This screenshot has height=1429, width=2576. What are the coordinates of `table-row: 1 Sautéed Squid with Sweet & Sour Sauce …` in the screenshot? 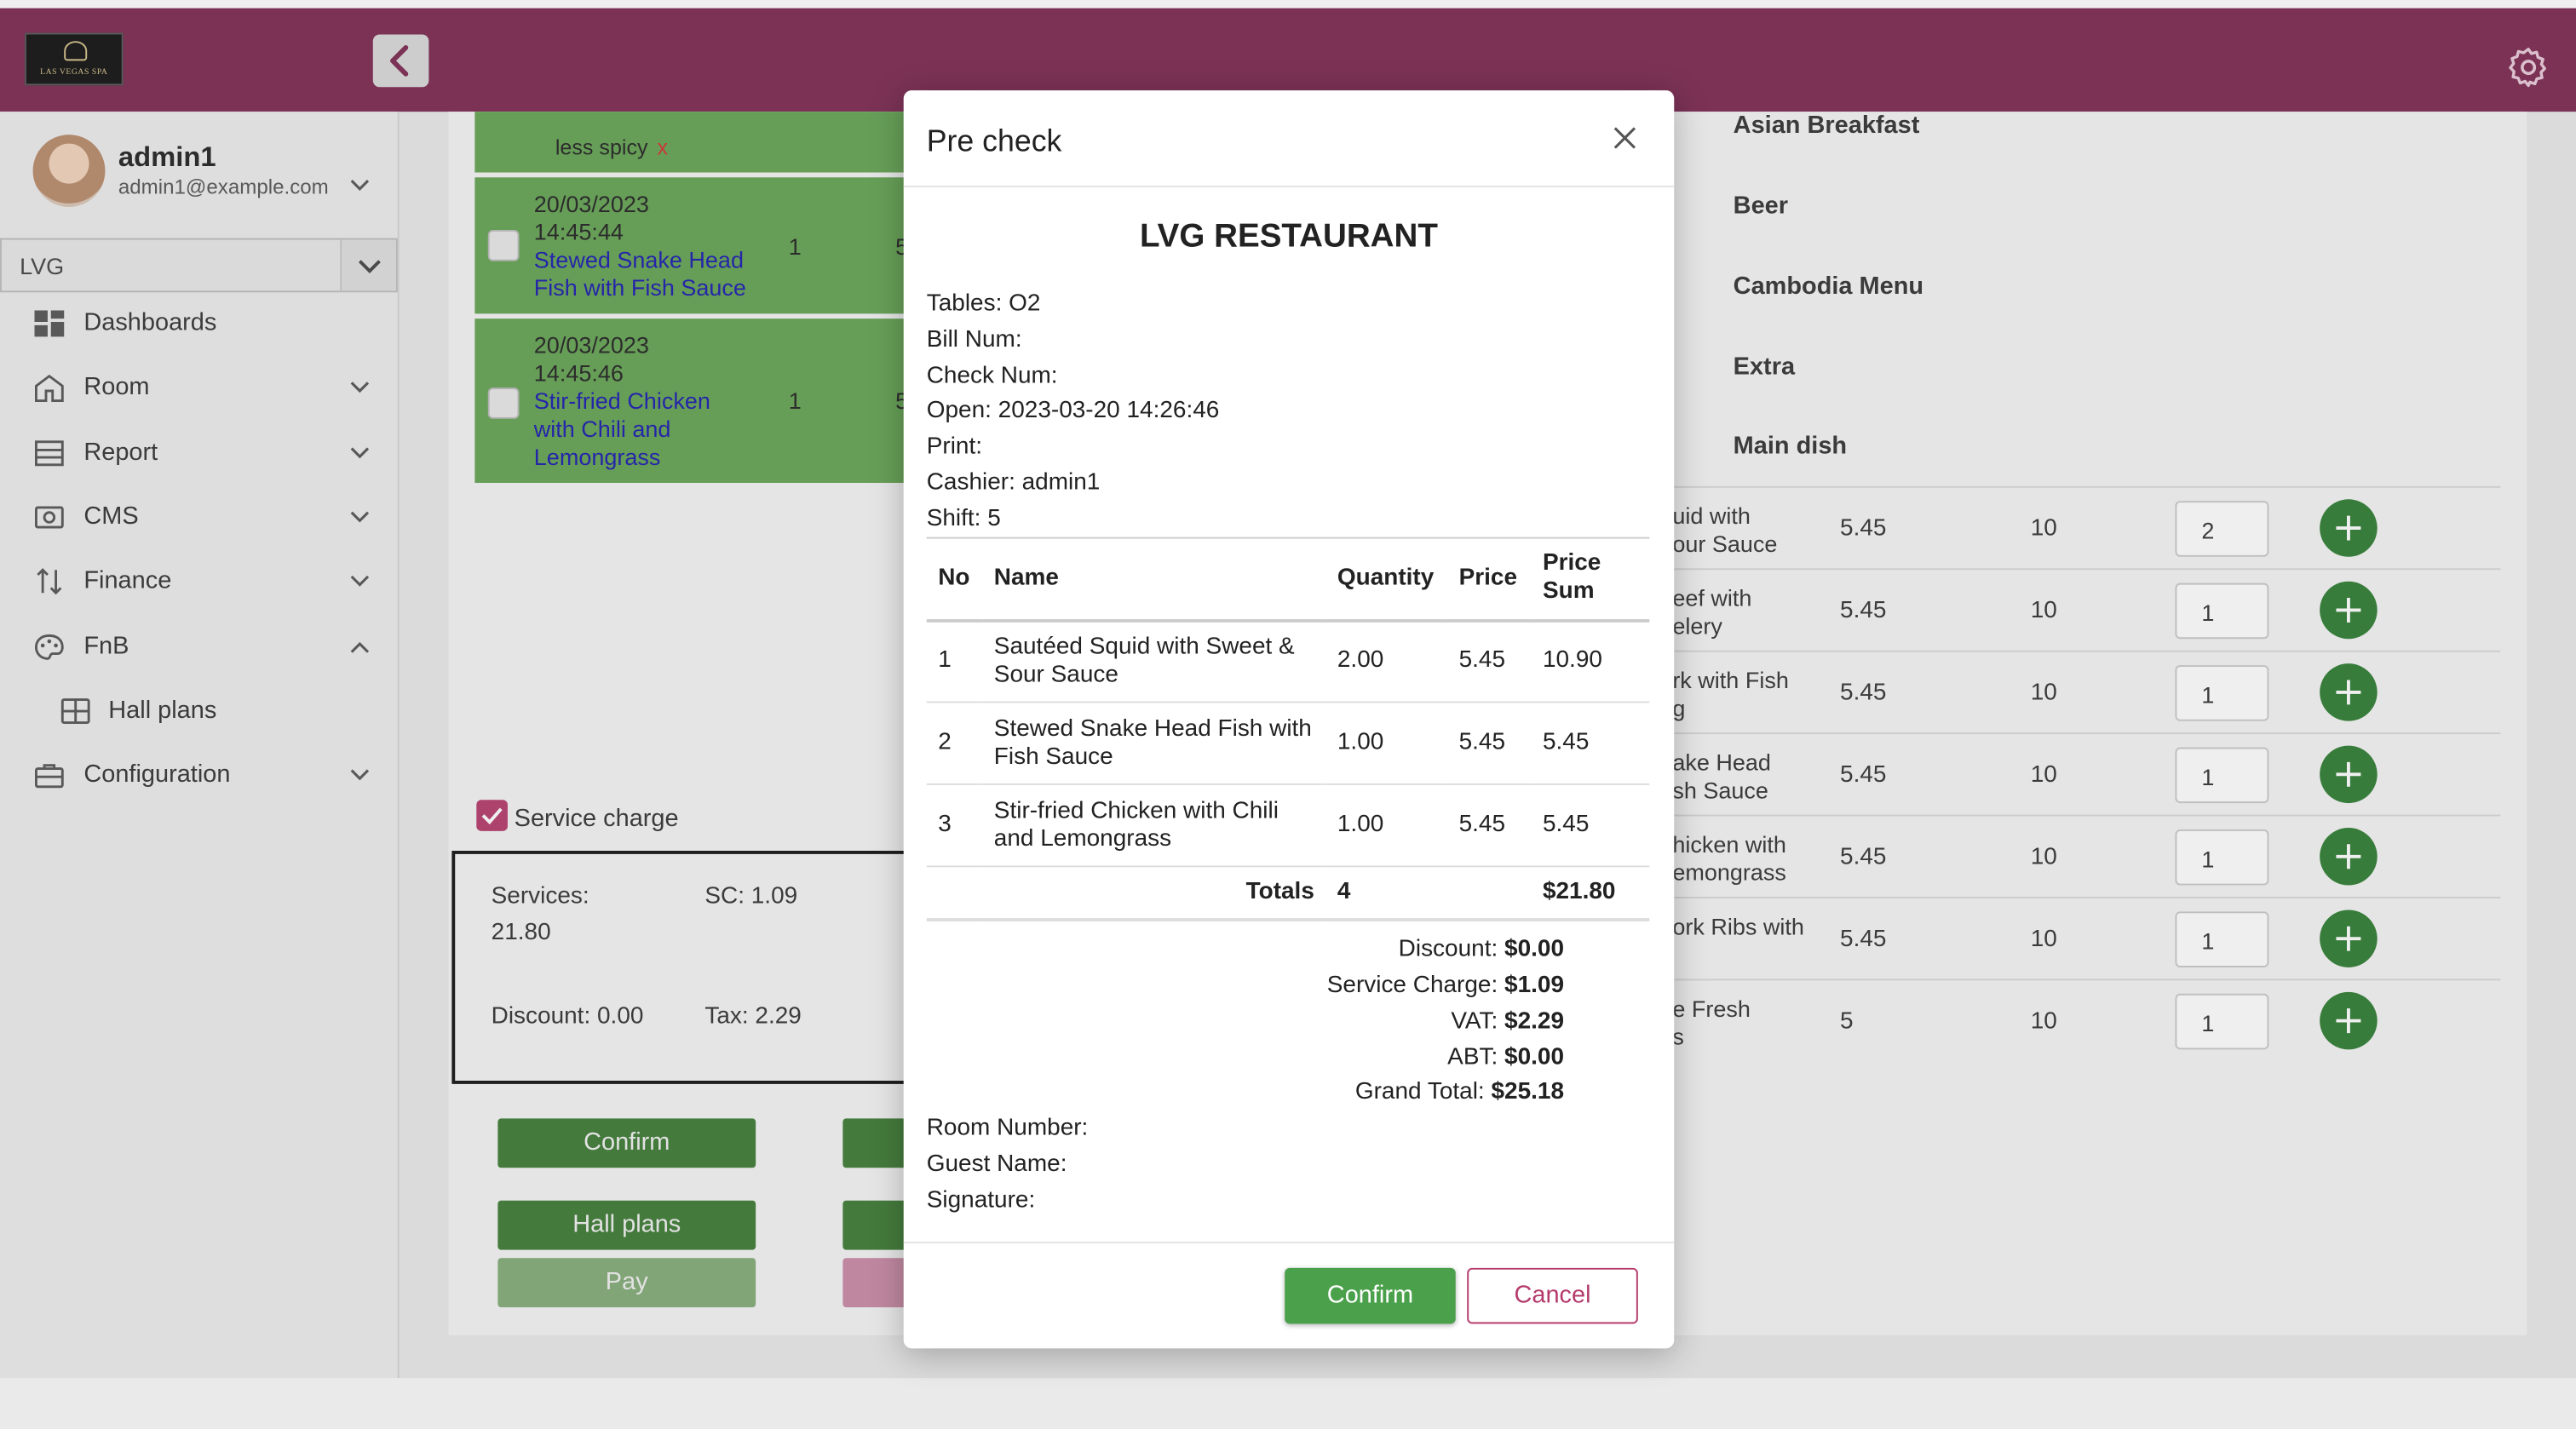 It's located at (1288, 661).